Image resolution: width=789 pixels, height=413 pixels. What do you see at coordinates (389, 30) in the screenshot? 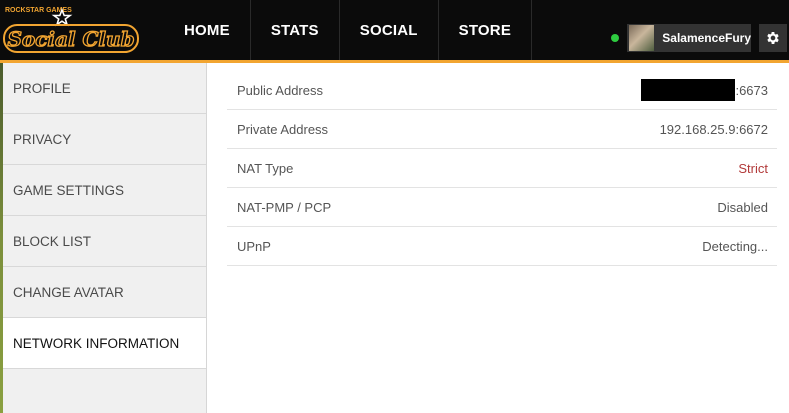
I see `nav-social: SOCIAL` at bounding box center [389, 30].